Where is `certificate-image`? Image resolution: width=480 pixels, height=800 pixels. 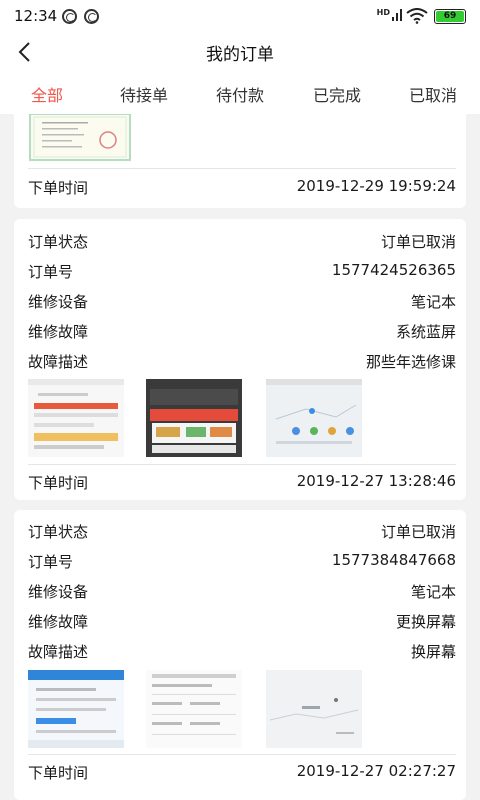
certificate-image is located at coordinates (80, 137).